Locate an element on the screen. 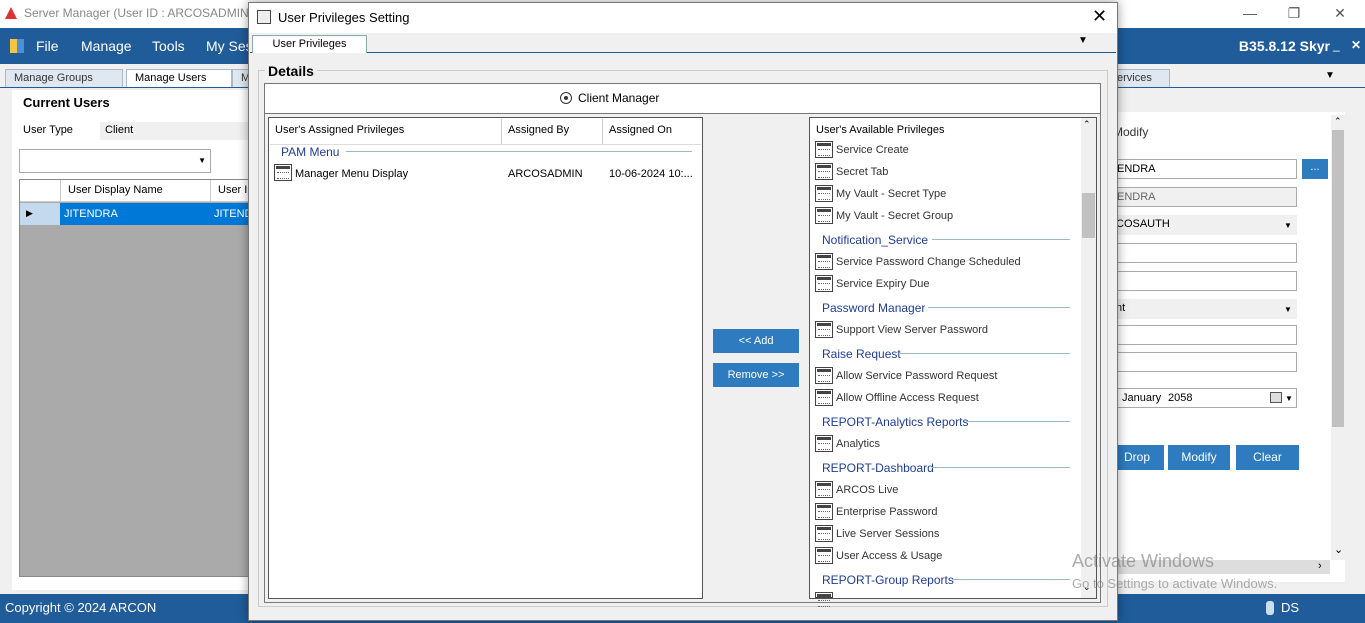 The height and width of the screenshot is (623, 1365). display-name-field: ENDRA is located at coordinates (1204, 169).